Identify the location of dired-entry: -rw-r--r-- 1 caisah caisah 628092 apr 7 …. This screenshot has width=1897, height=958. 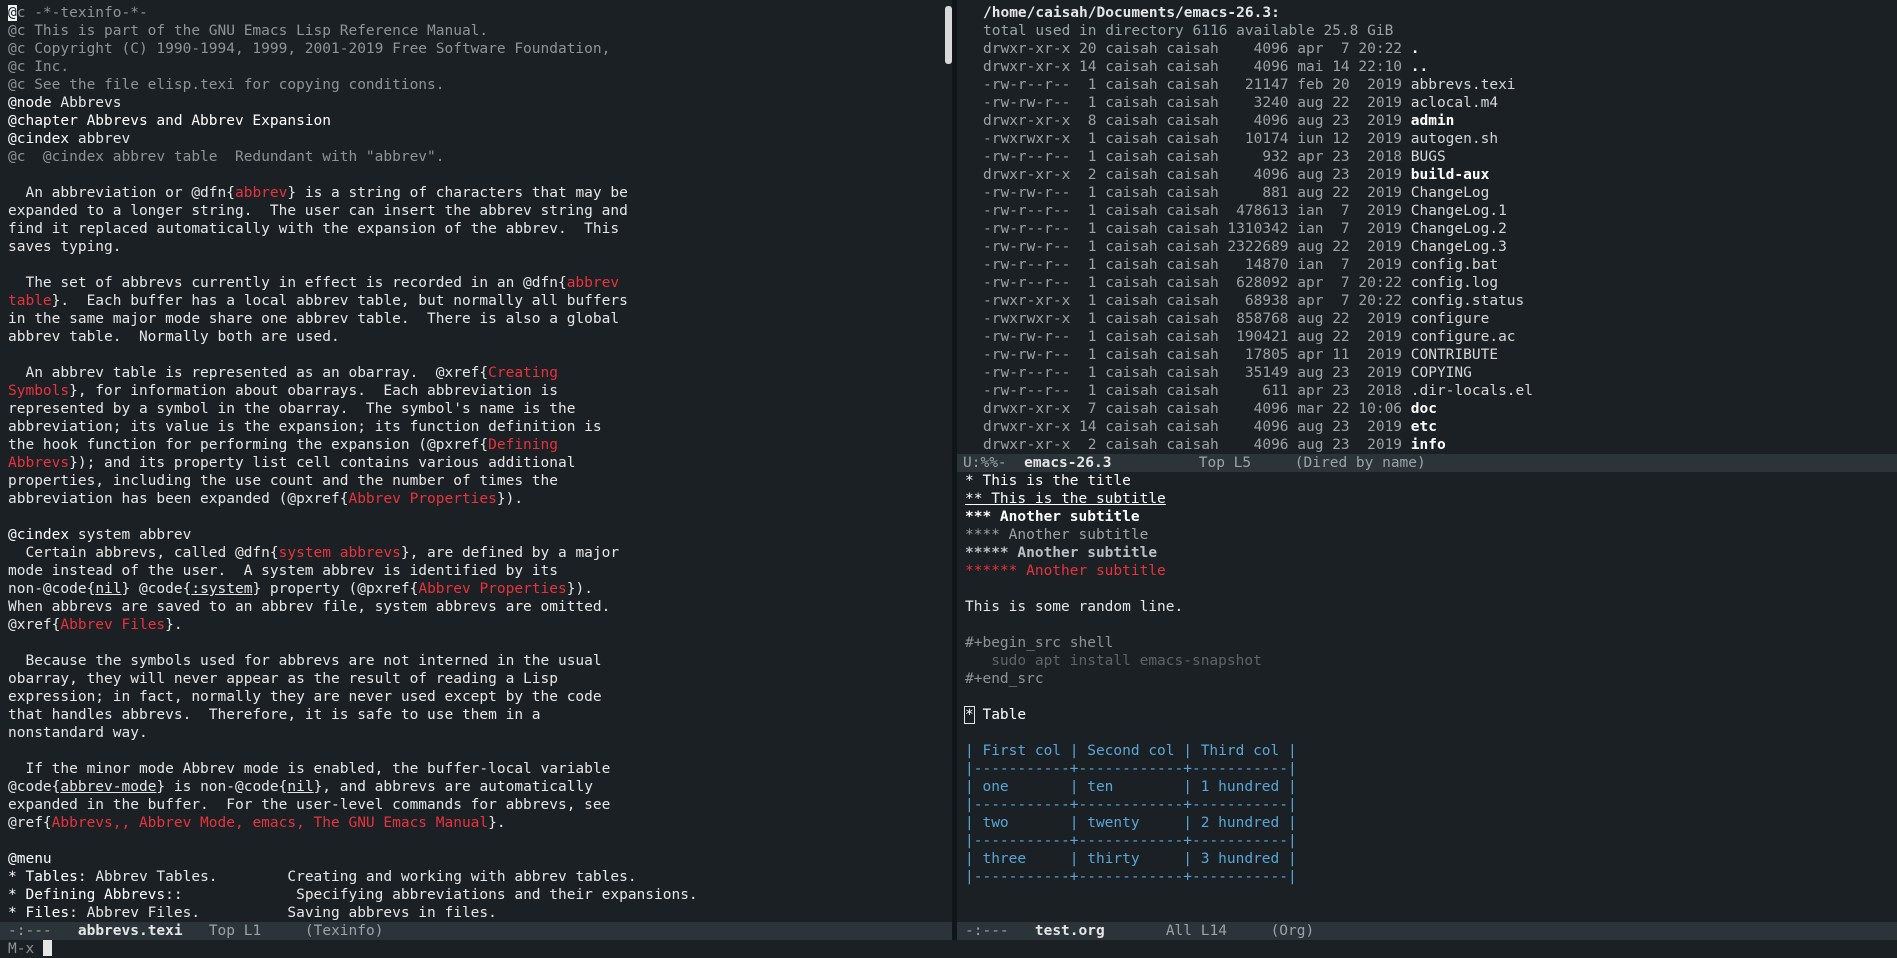
(1440, 283).